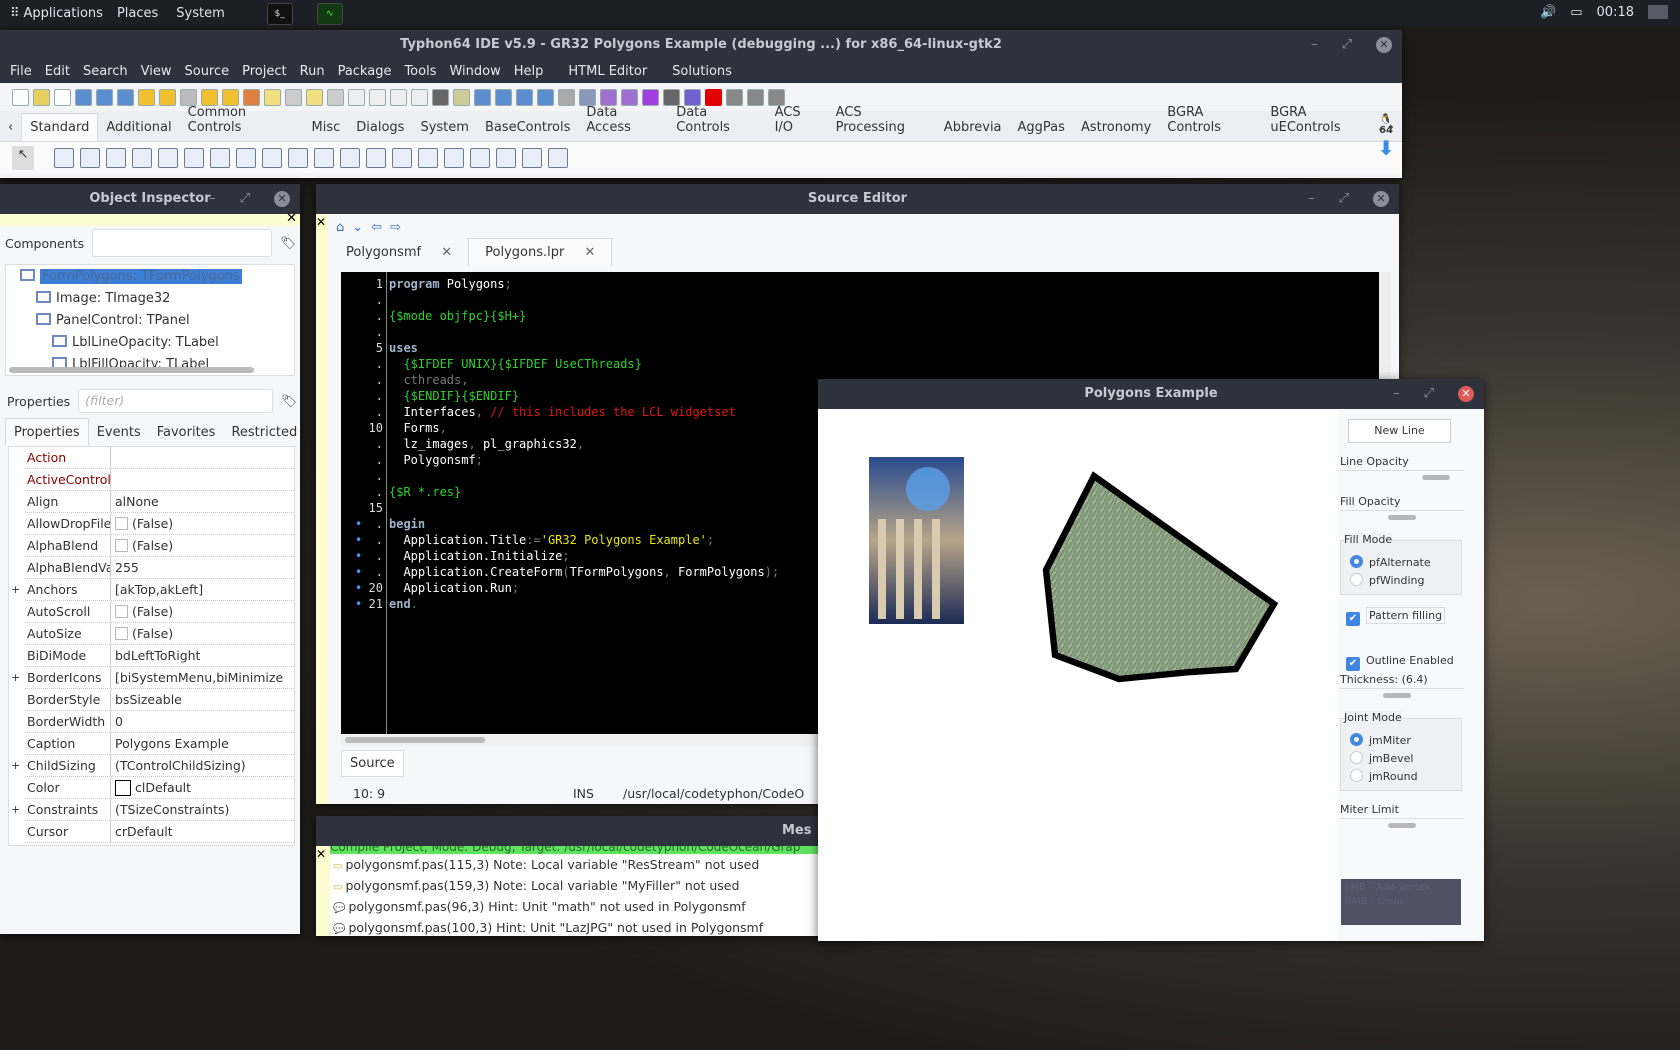 The image size is (1680, 1050). What do you see at coordinates (156, 71) in the screenshot?
I see `menu-view: View` at bounding box center [156, 71].